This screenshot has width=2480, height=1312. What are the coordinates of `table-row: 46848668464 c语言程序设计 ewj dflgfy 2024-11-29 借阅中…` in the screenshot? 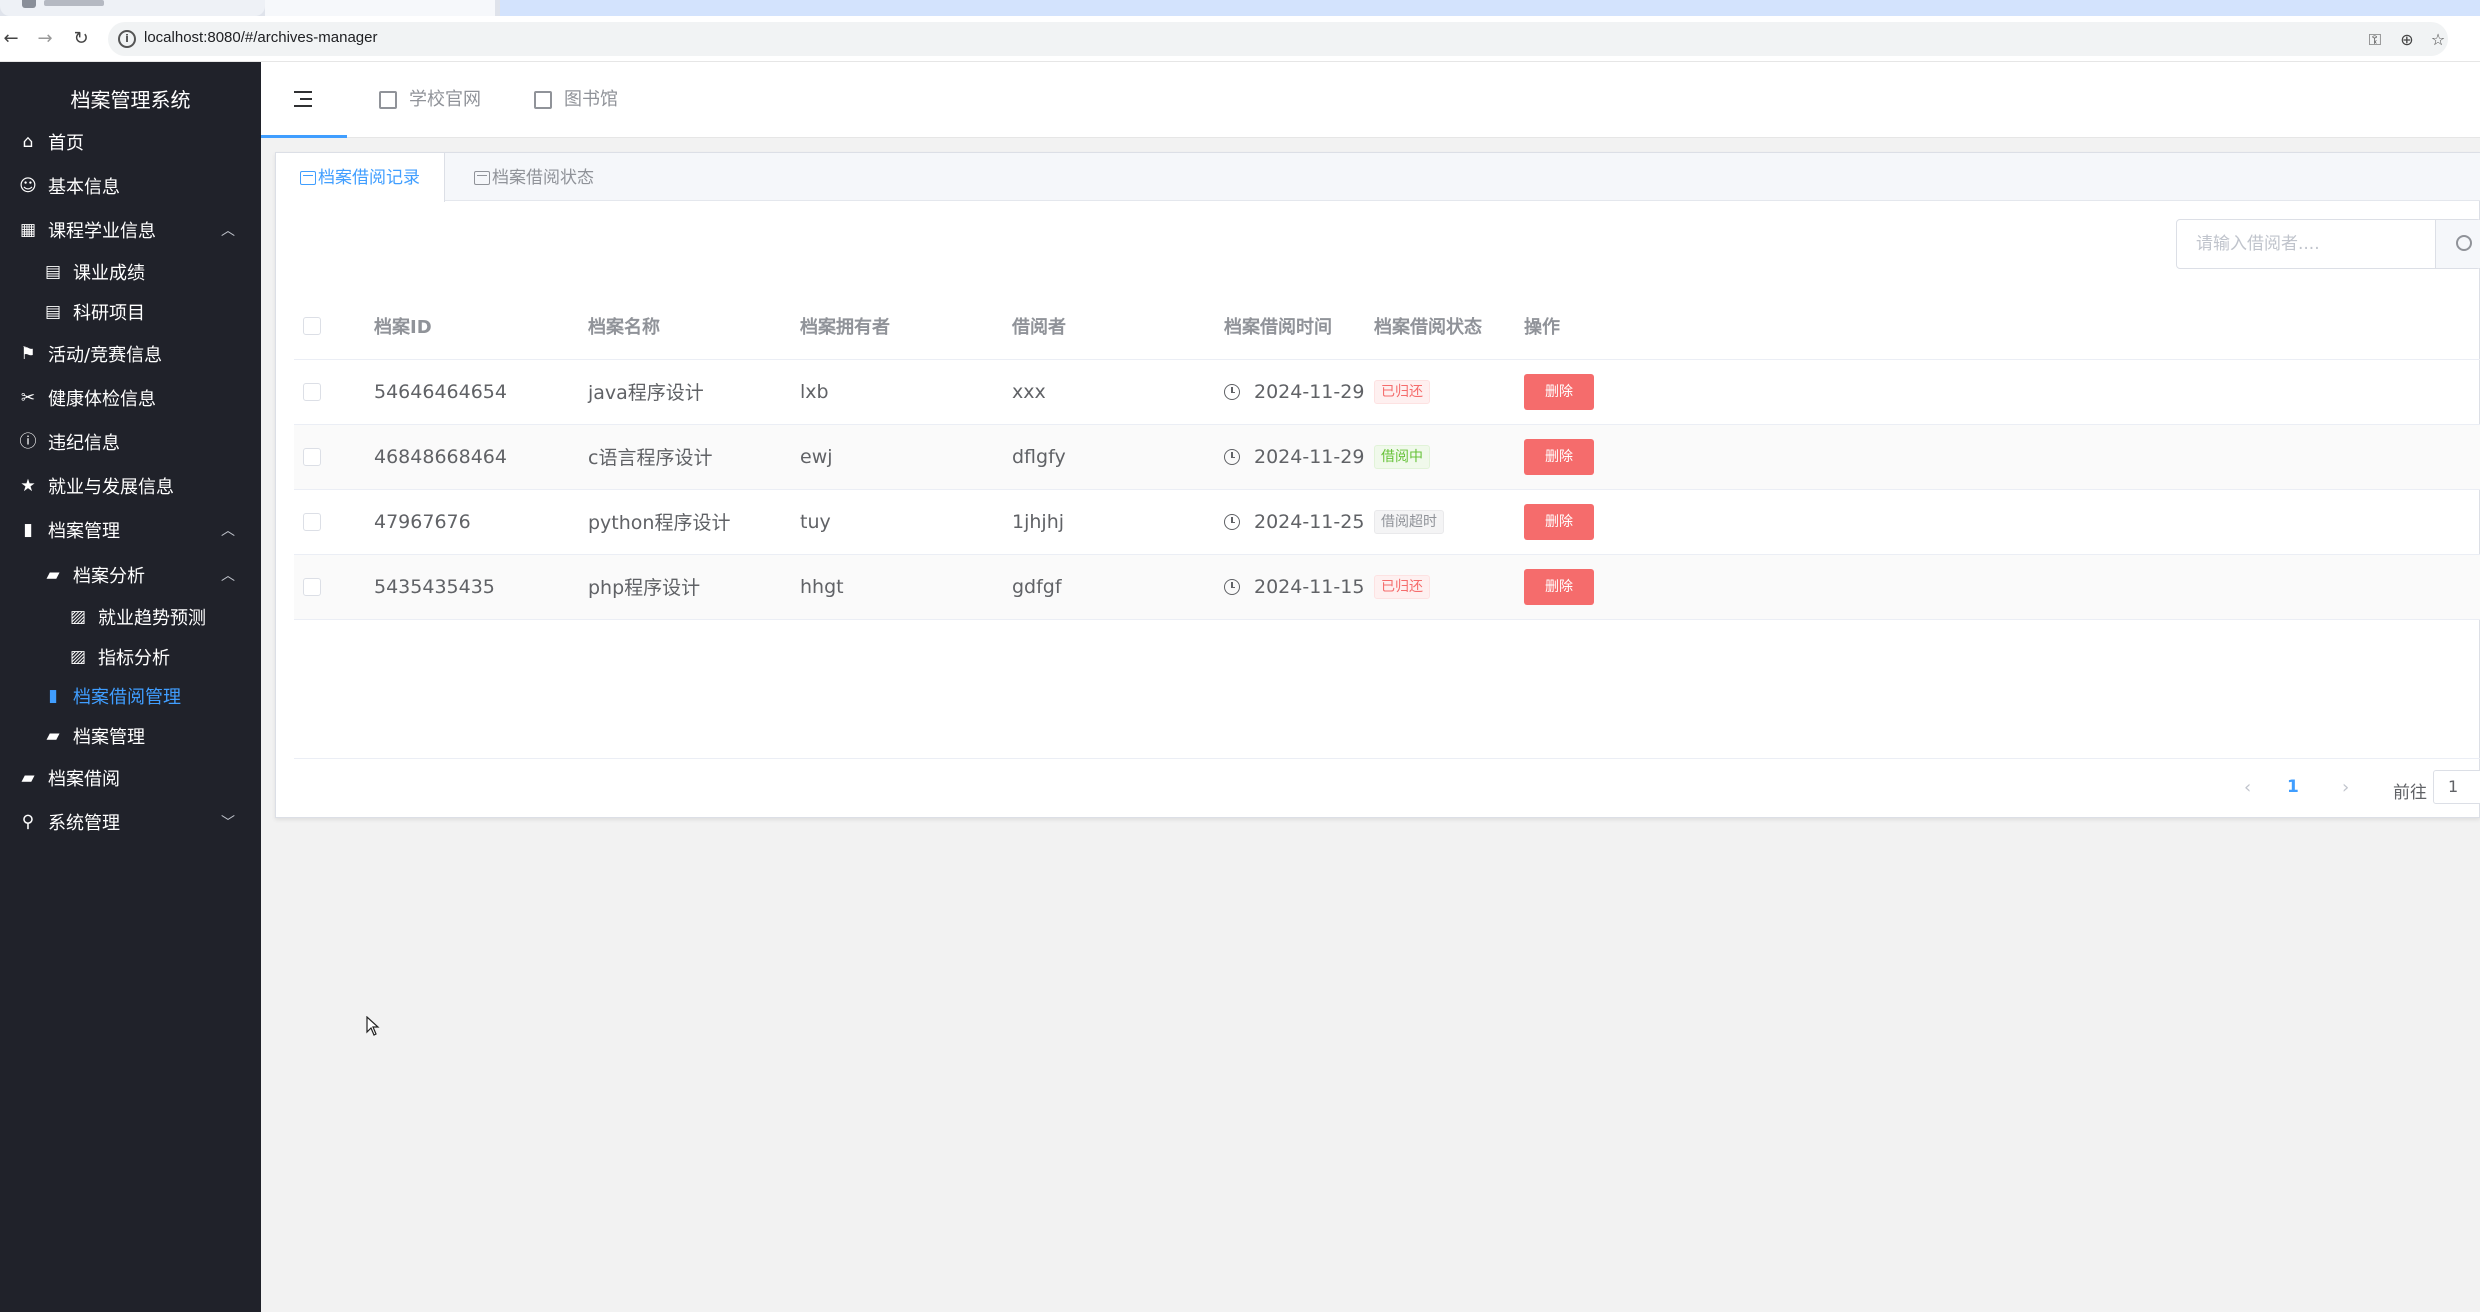 It's located at (1387, 457).